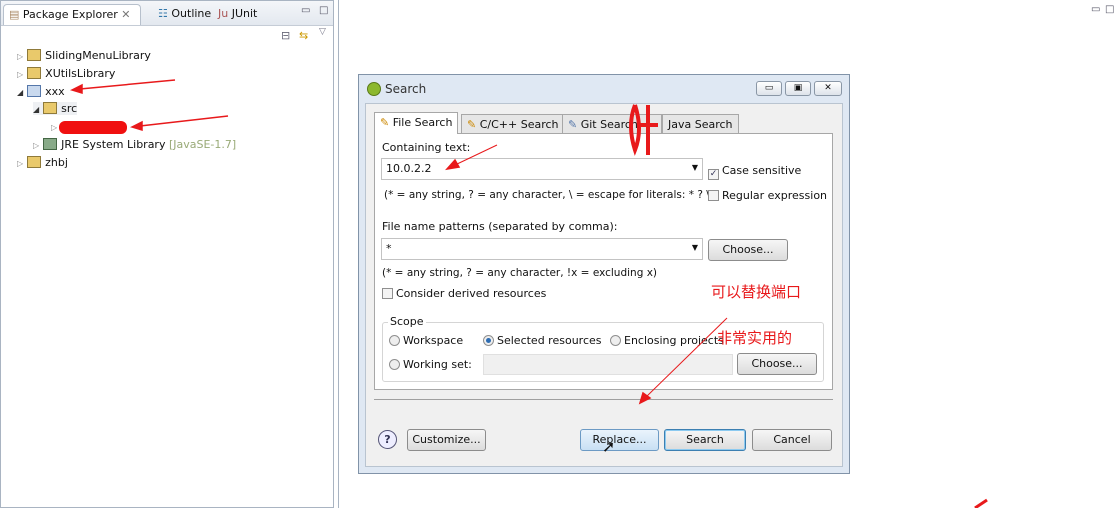  What do you see at coordinates (385, 122) in the screenshot?
I see `file-search-icon: ✎` at bounding box center [385, 122].